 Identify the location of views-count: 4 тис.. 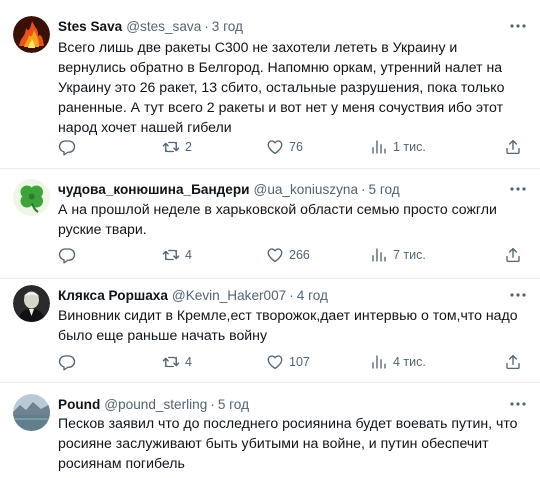
(409, 362).